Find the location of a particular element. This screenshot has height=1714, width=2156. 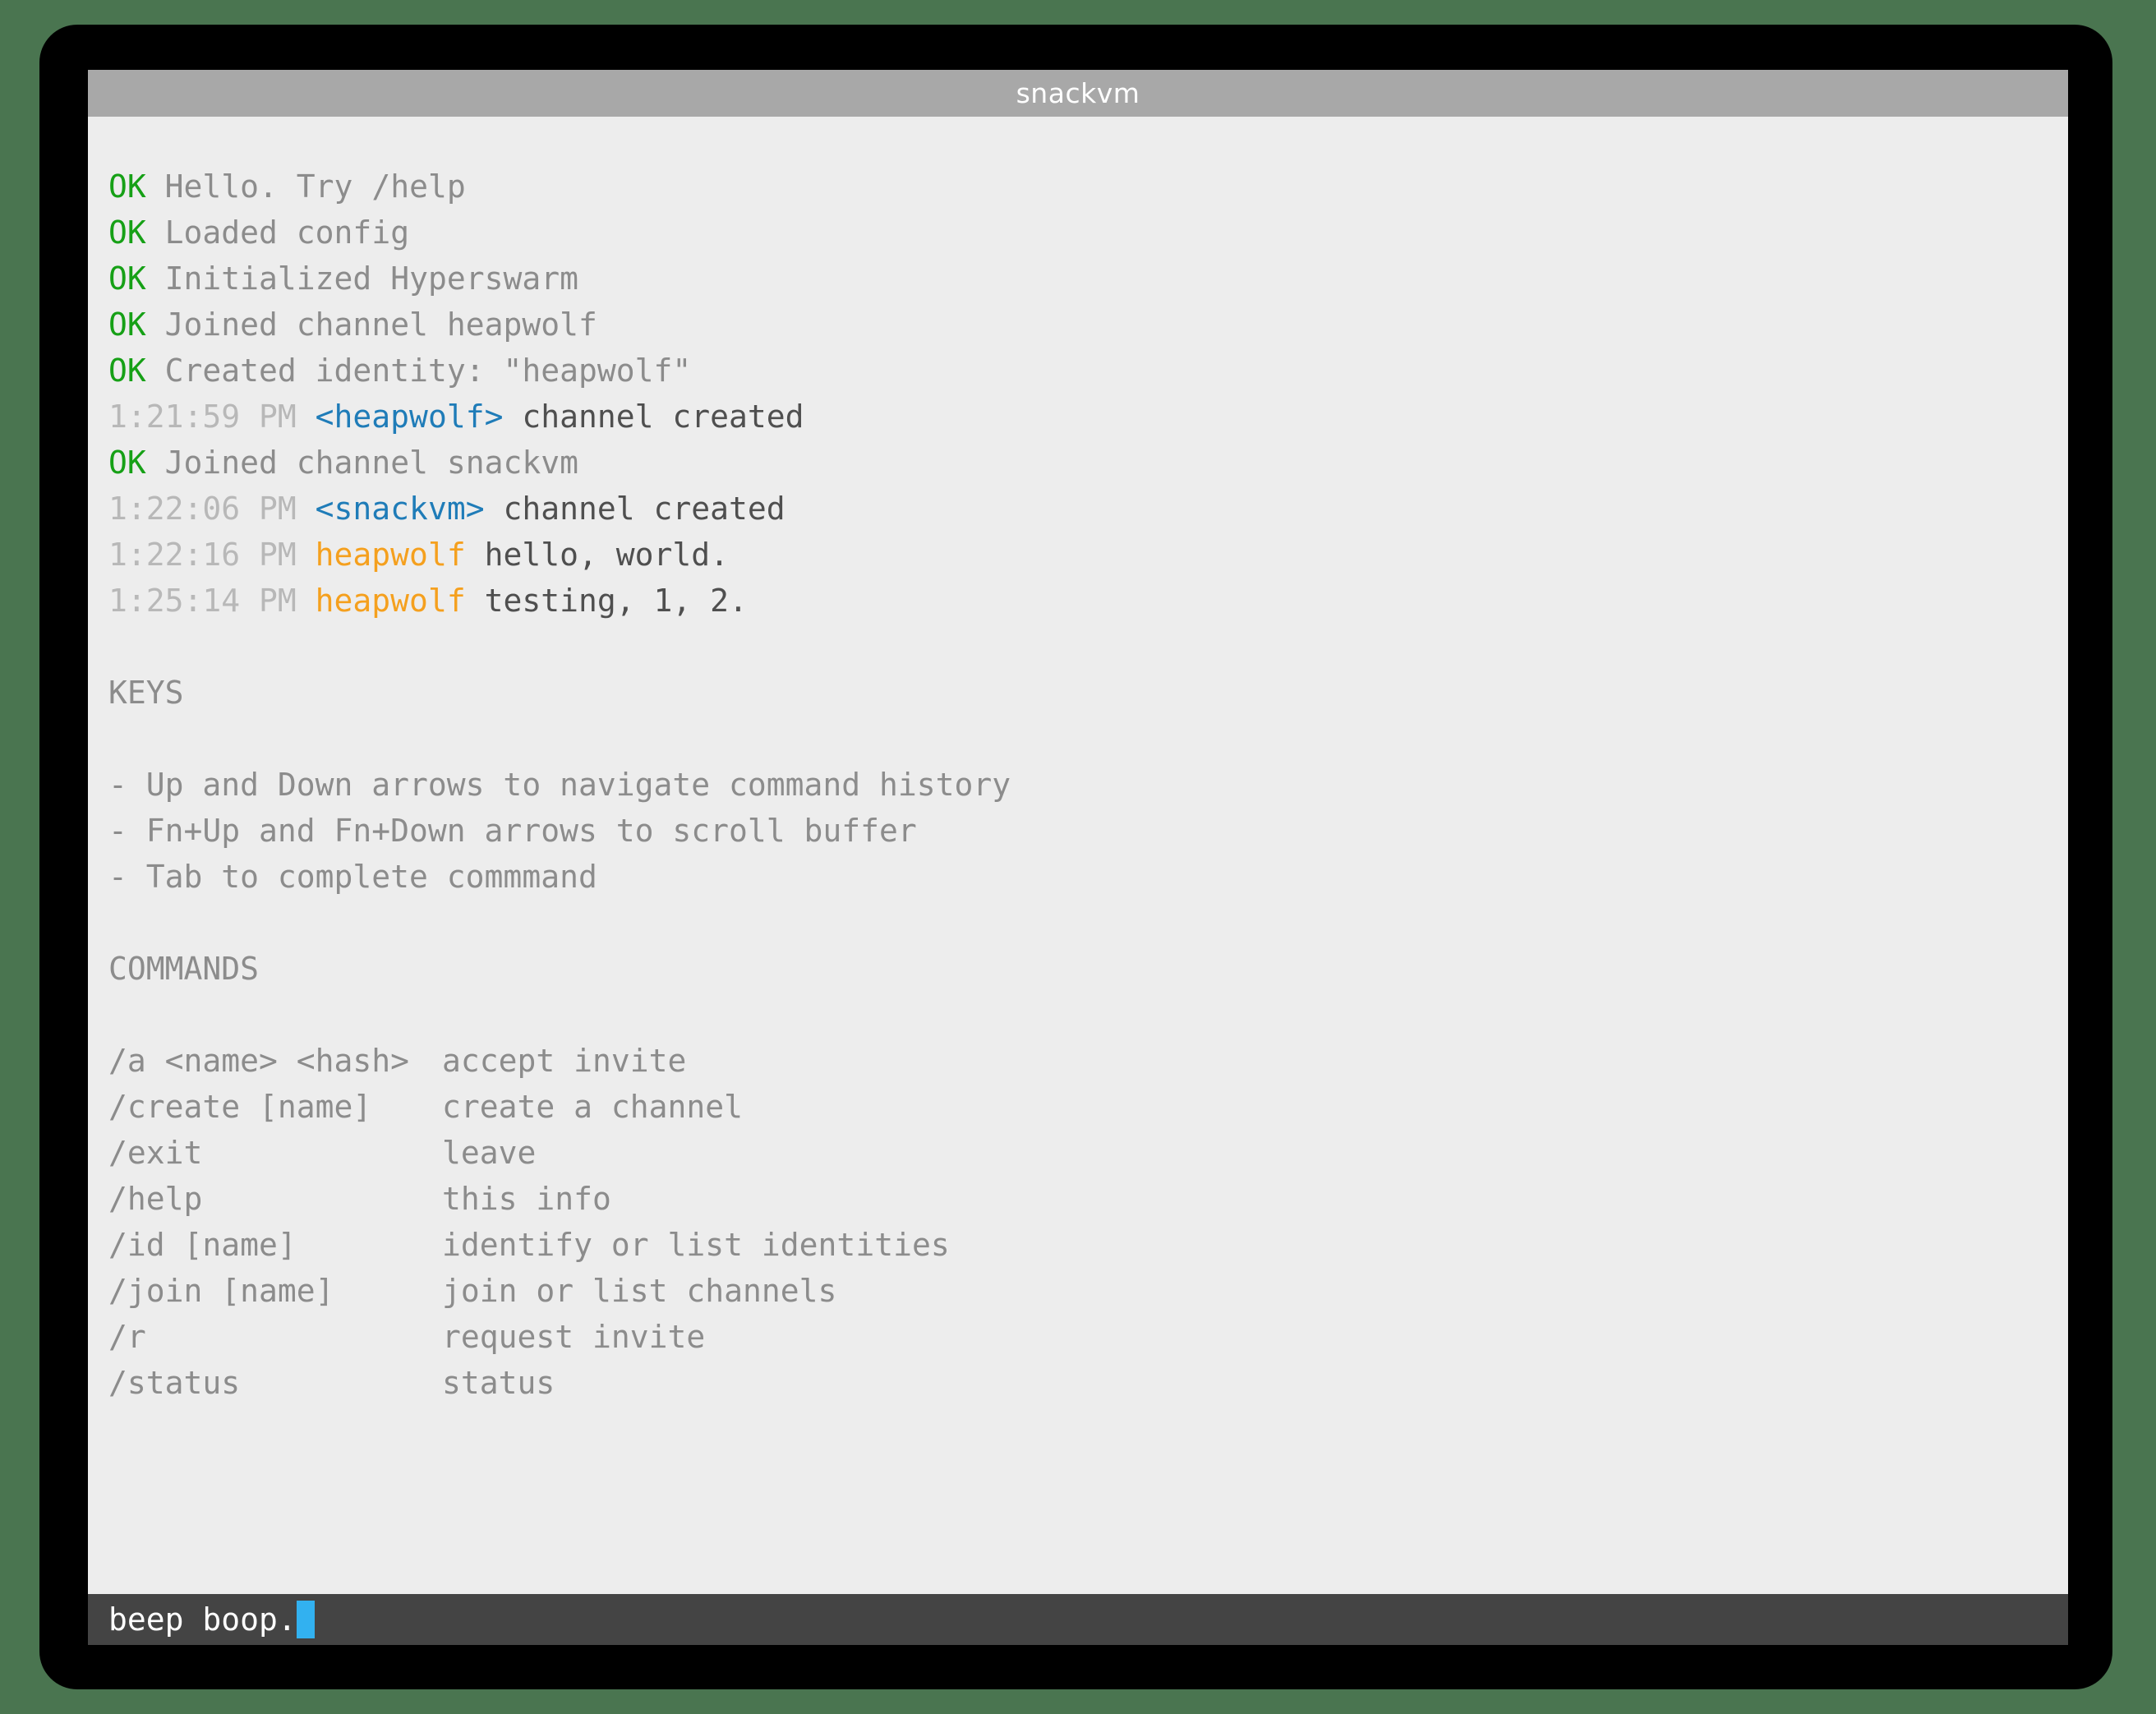

command-name: /r is located at coordinates (127, 1337).